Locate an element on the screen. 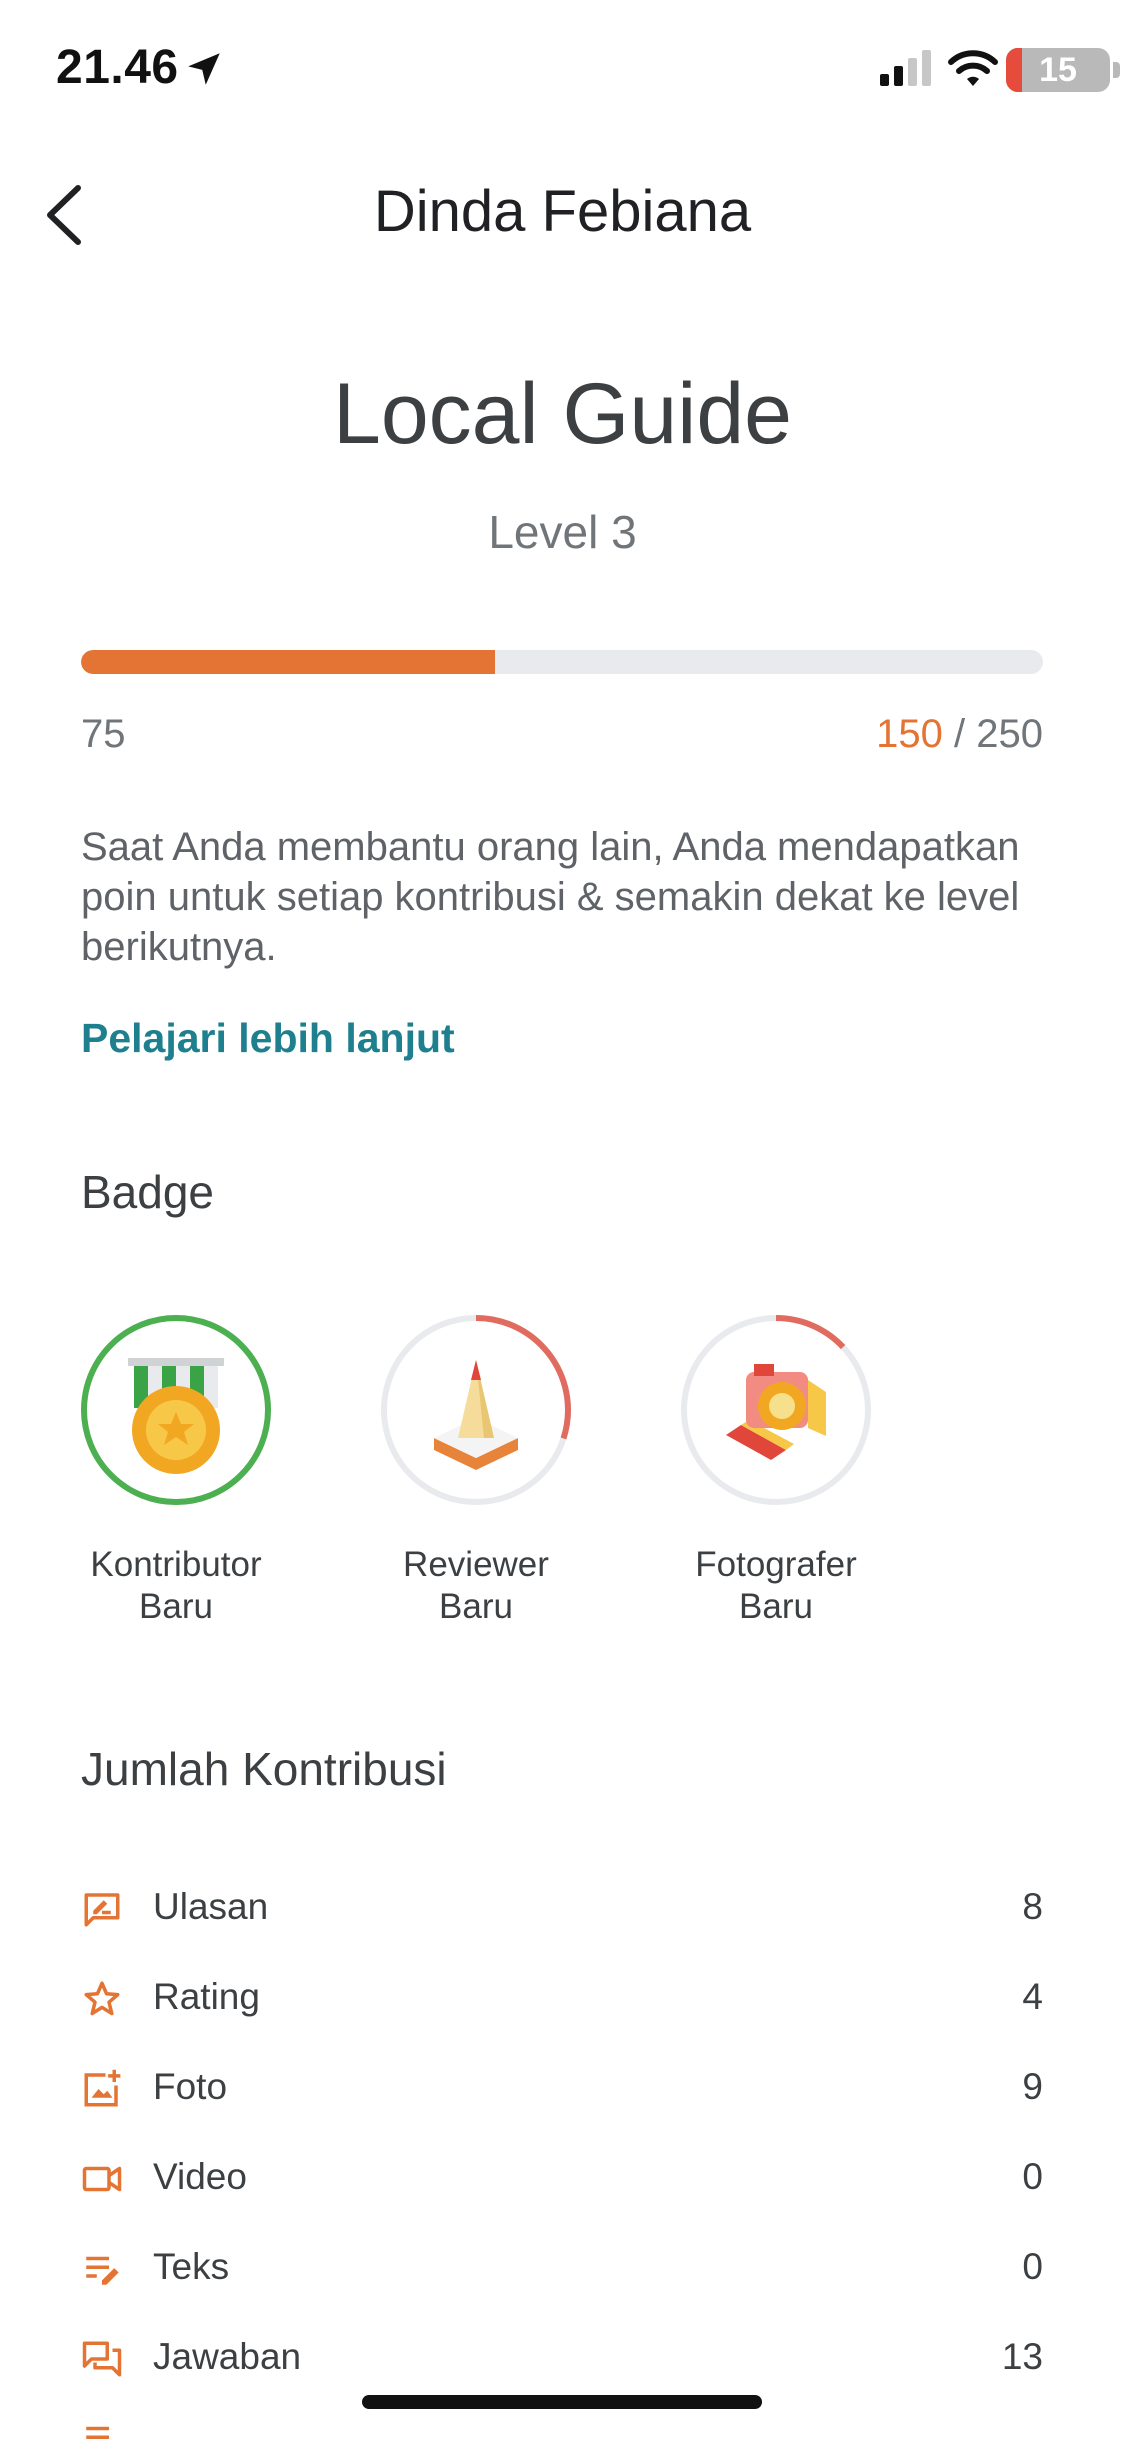 The width and height of the screenshot is (1125, 2460). review-icon is located at coordinates (102, 1910).